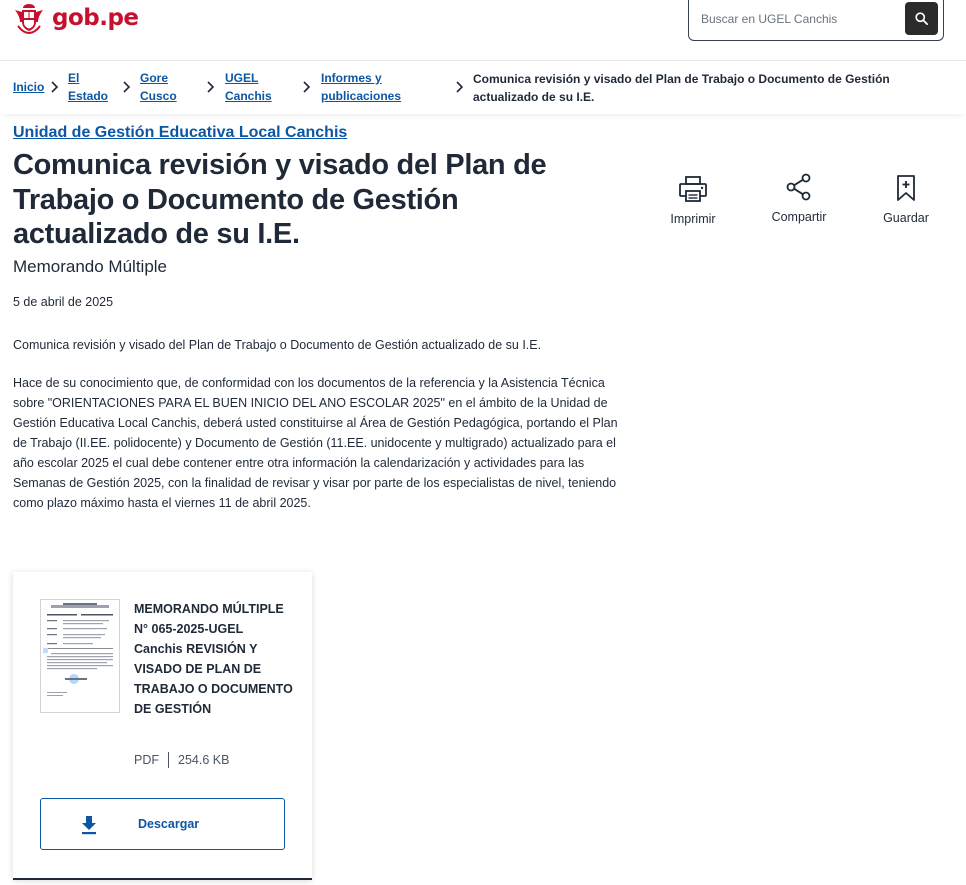  Describe the element at coordinates (483, 30) in the screenshot. I see `site-header: gob.pe` at that location.